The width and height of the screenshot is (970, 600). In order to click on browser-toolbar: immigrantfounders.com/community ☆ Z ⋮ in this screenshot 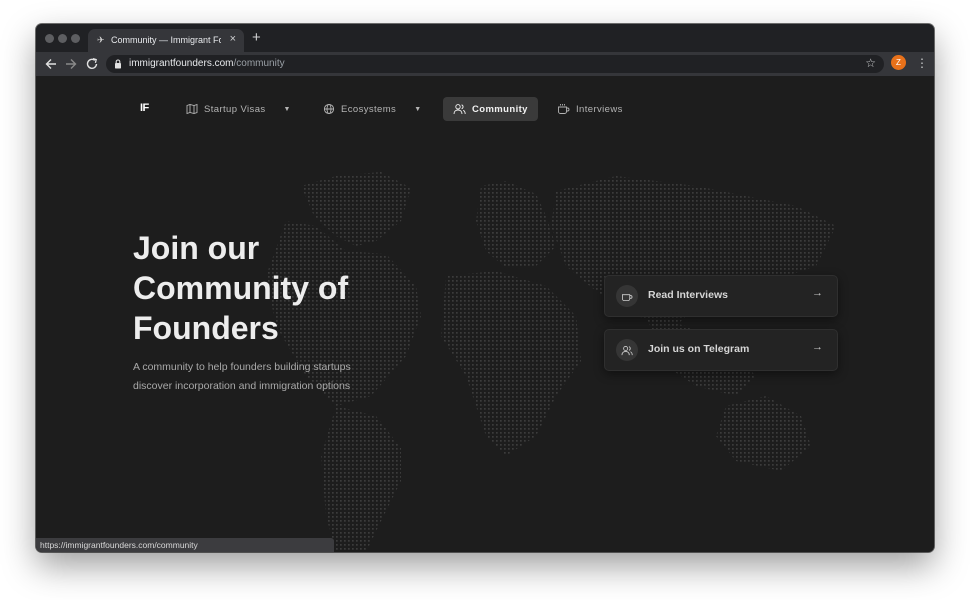, I will do `click(485, 64)`.